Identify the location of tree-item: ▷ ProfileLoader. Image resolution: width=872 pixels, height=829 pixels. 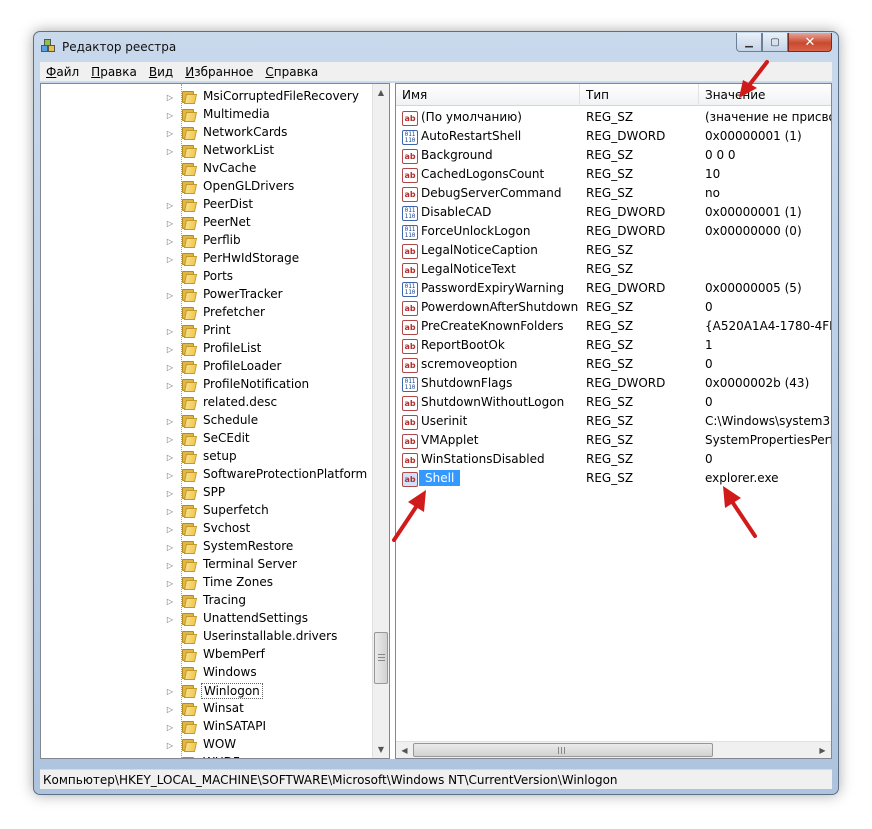
(206, 367).